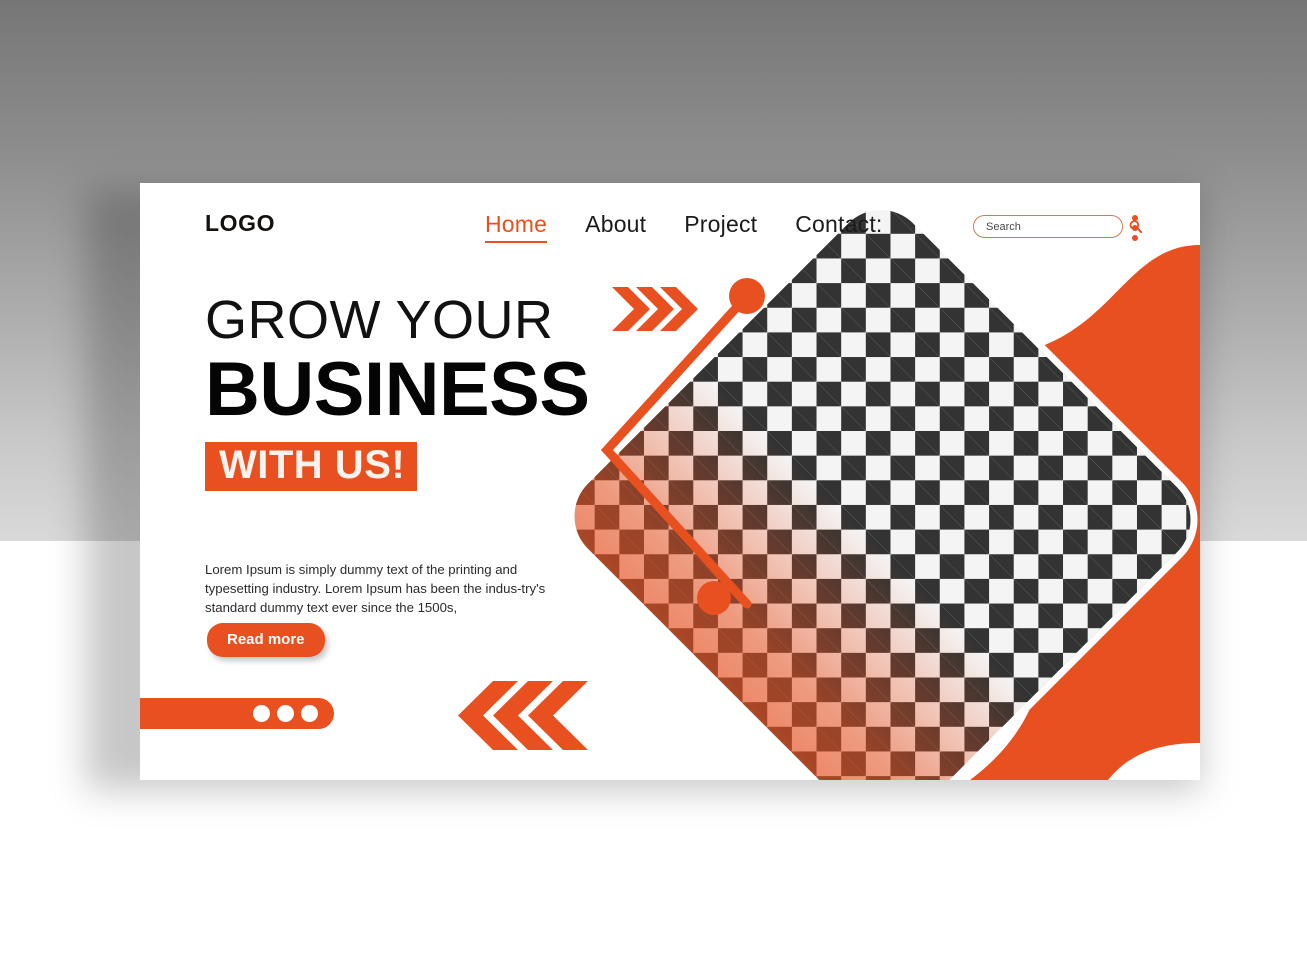 Image resolution: width=1307 pixels, height=980 pixels. Describe the element at coordinates (516, 227) in the screenshot. I see `nav-item-home: Home` at that location.